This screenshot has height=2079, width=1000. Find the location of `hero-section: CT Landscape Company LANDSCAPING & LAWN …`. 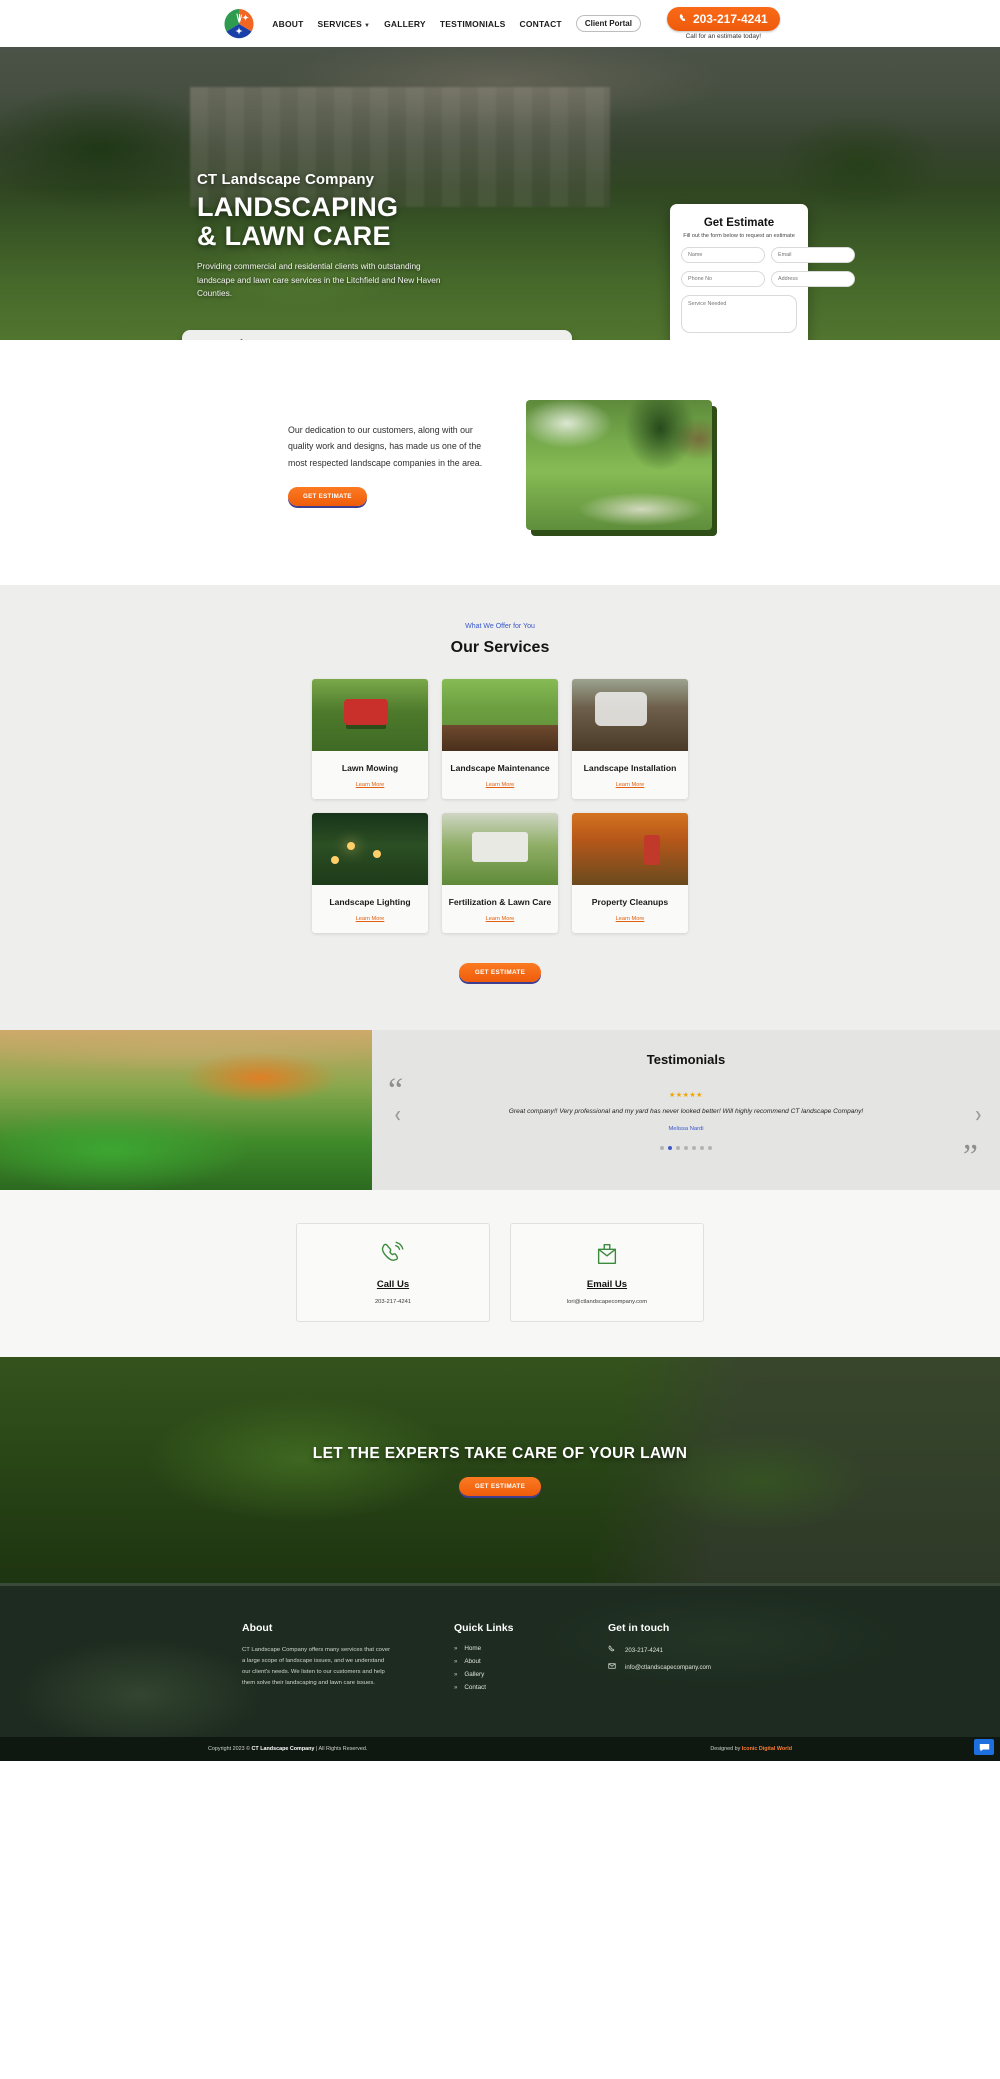

hero-section: CT Landscape Company LANDSCAPING & LAWN … is located at coordinates (500, 193).